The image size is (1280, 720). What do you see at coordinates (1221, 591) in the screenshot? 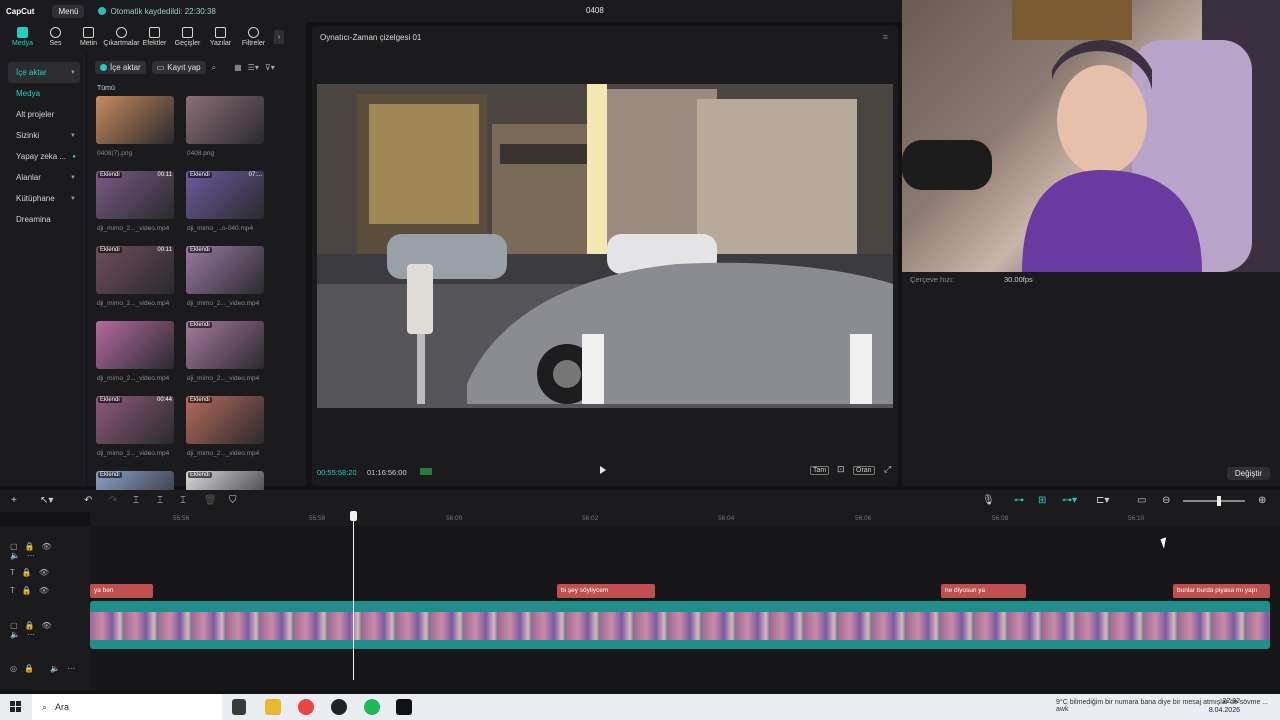
I see `text-clip: bunlar burda piyasa mı yapı` at bounding box center [1221, 591].